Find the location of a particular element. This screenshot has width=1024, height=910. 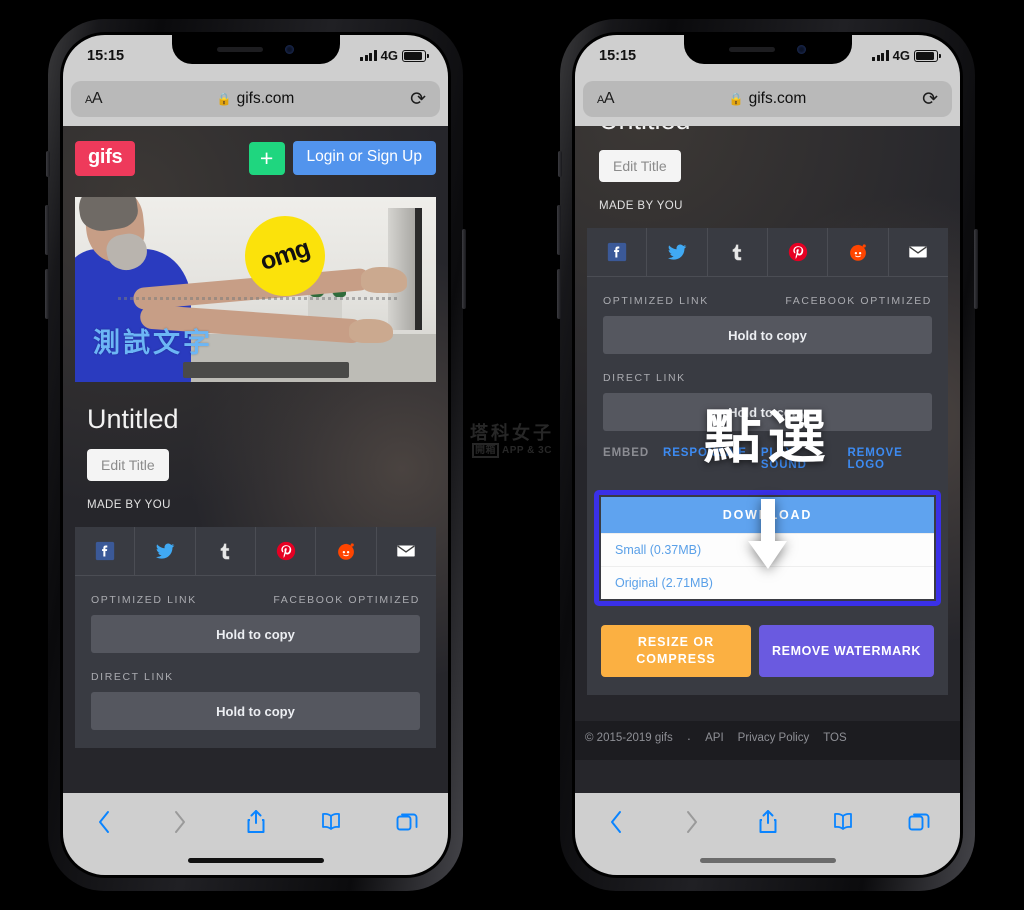

footer-copyright: © 2015-2019 gifs is located at coordinates (629, 738).